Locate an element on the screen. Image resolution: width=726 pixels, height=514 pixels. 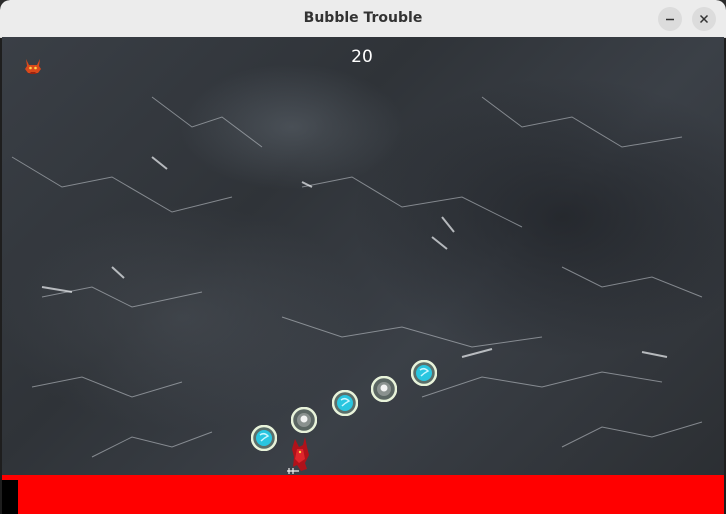
minimize-button is located at coordinates (670, 19).